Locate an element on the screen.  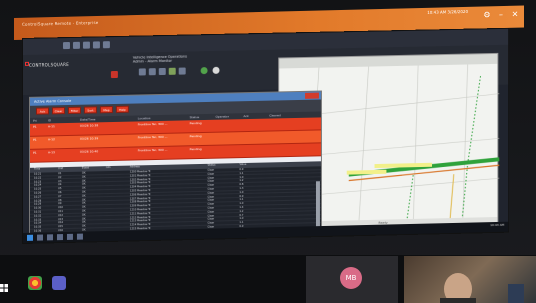
teams-icon is located at coordinates (59, 283).